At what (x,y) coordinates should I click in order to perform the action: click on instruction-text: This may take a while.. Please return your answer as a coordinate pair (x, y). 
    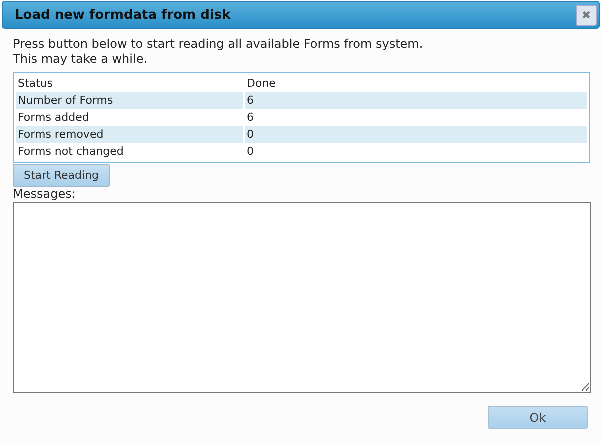
    Looking at the image, I should click on (81, 59).